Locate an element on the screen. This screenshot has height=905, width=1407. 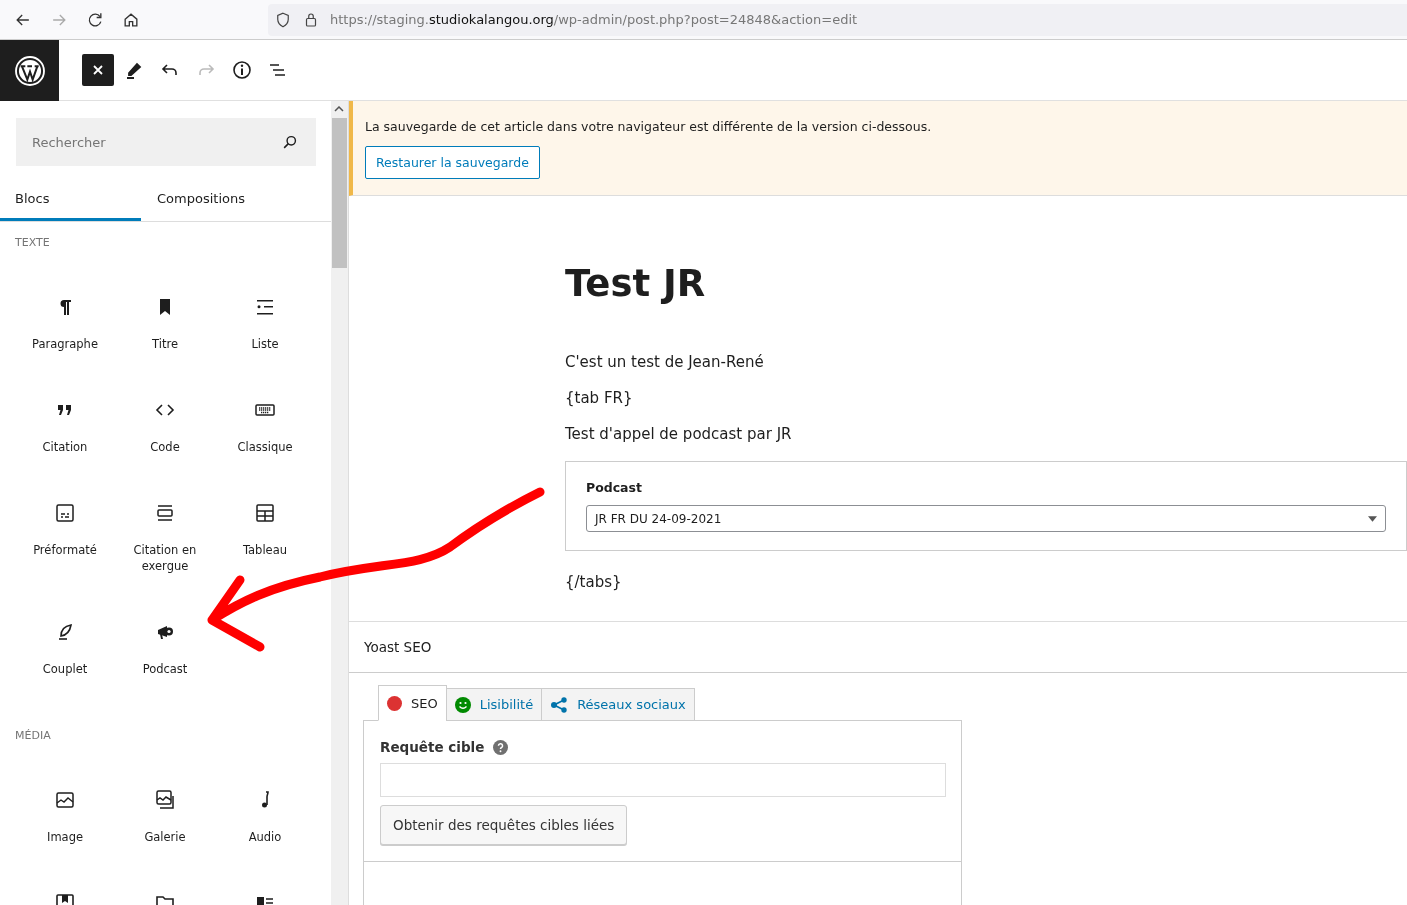
address-bar: https://staging.studiokalangou.org/wp-admin/post.php?post=24848&action=edit is located at coordinates (837, 19).